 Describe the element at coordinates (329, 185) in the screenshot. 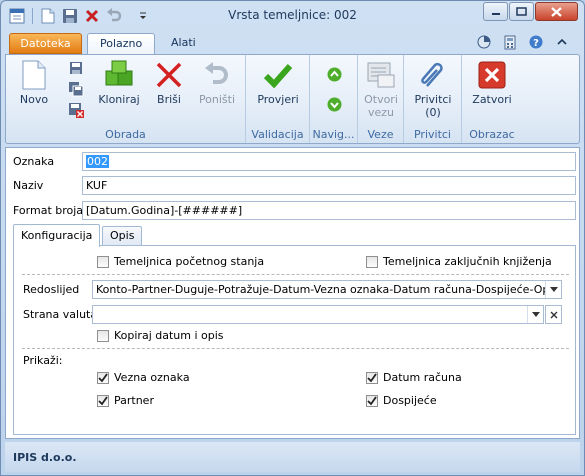

I see `naziv-field: KUF` at that location.